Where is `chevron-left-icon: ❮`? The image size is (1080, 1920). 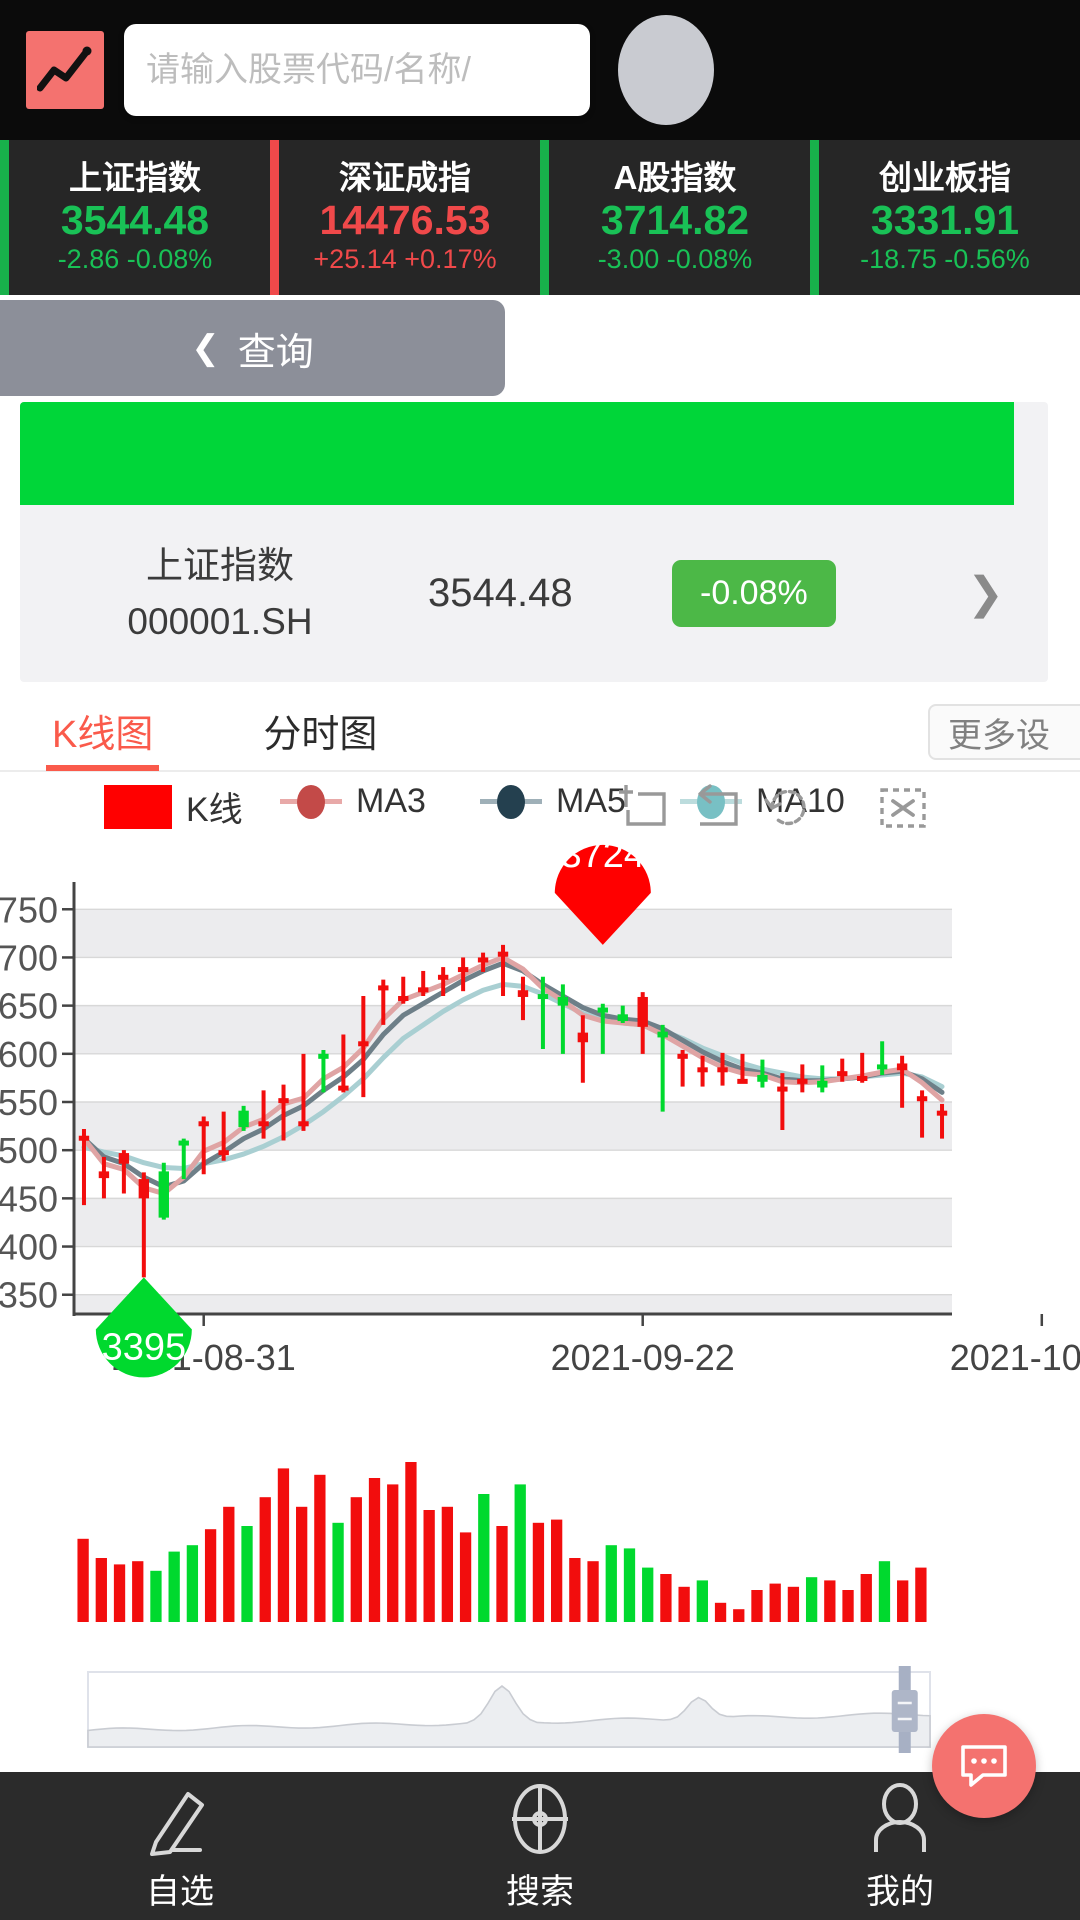 chevron-left-icon: ❮ is located at coordinates (205, 348).